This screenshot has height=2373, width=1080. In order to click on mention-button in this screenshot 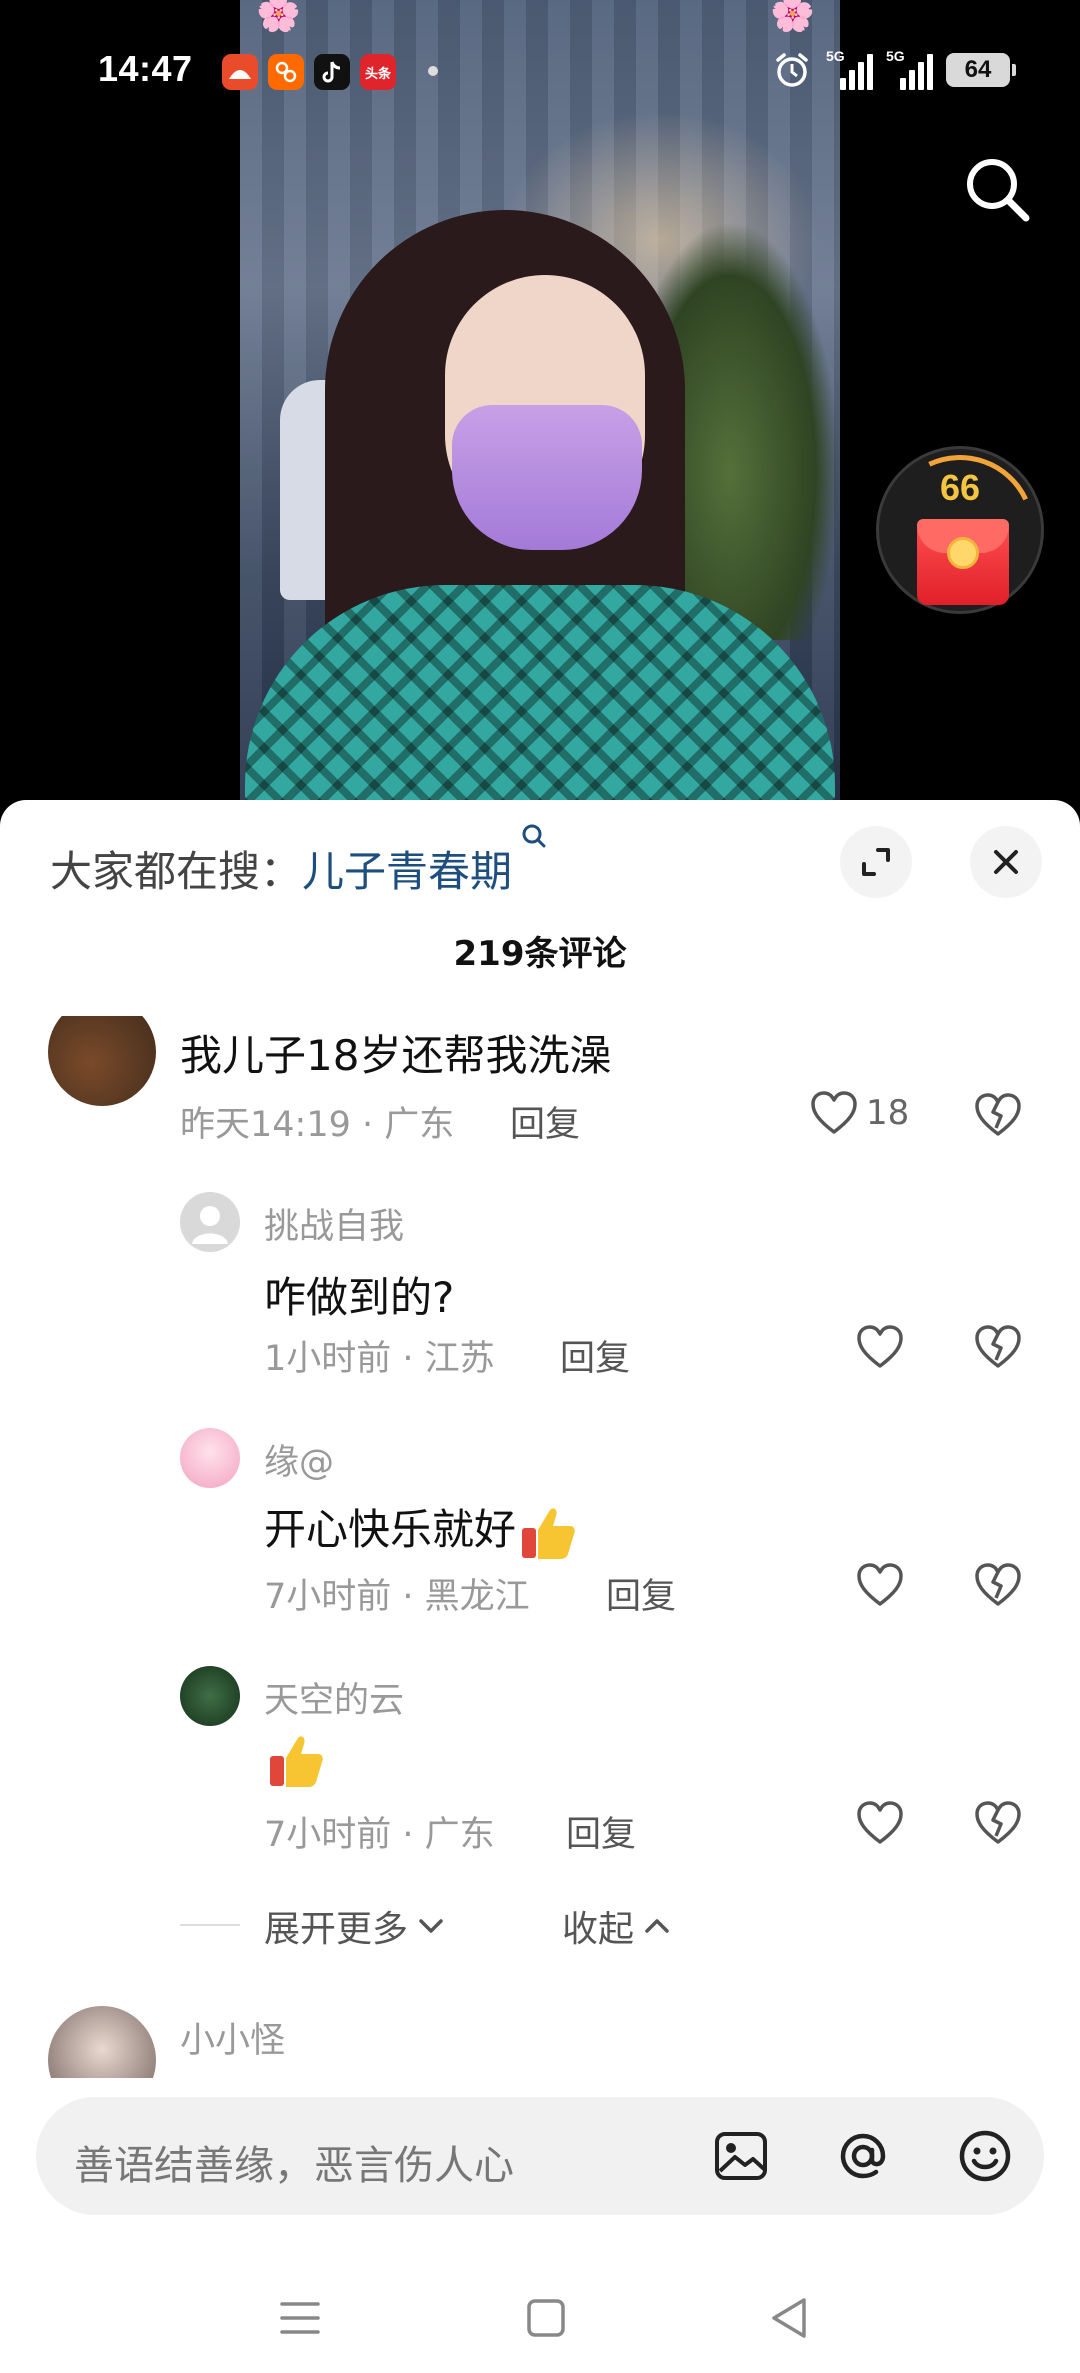, I will do `click(863, 2156)`.